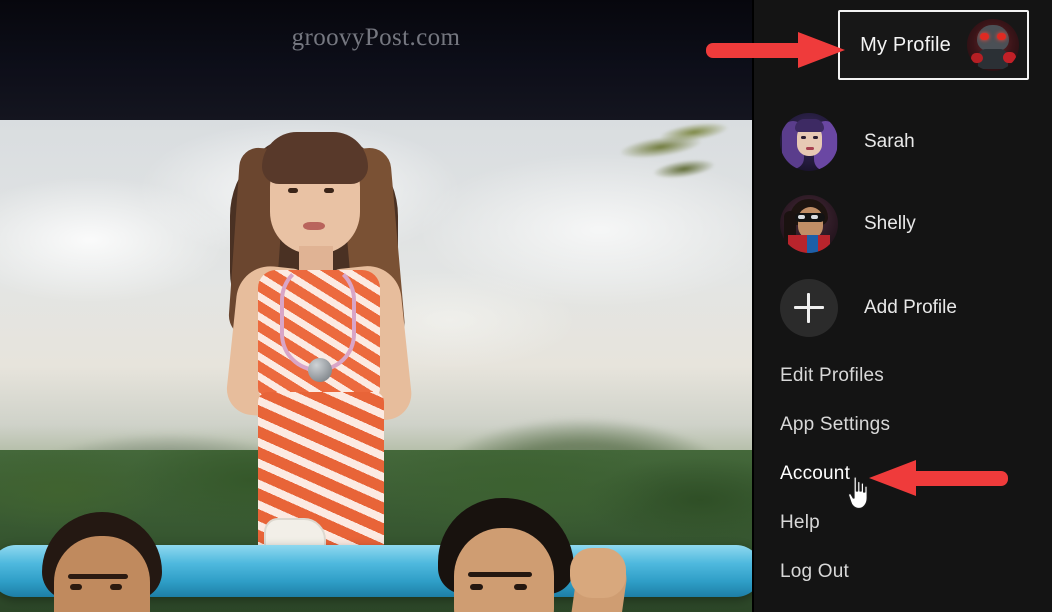 This screenshot has width=1052, height=612. Describe the element at coordinates (905, 44) in the screenshot. I see `my-profile-label: My Profile` at that location.